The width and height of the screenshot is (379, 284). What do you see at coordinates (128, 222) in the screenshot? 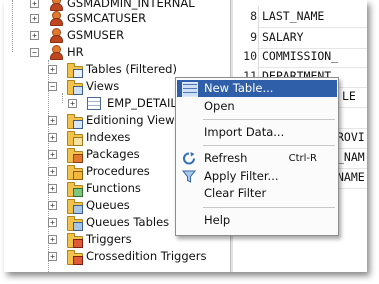
I see `tree-item-label: Queues Tables` at bounding box center [128, 222].